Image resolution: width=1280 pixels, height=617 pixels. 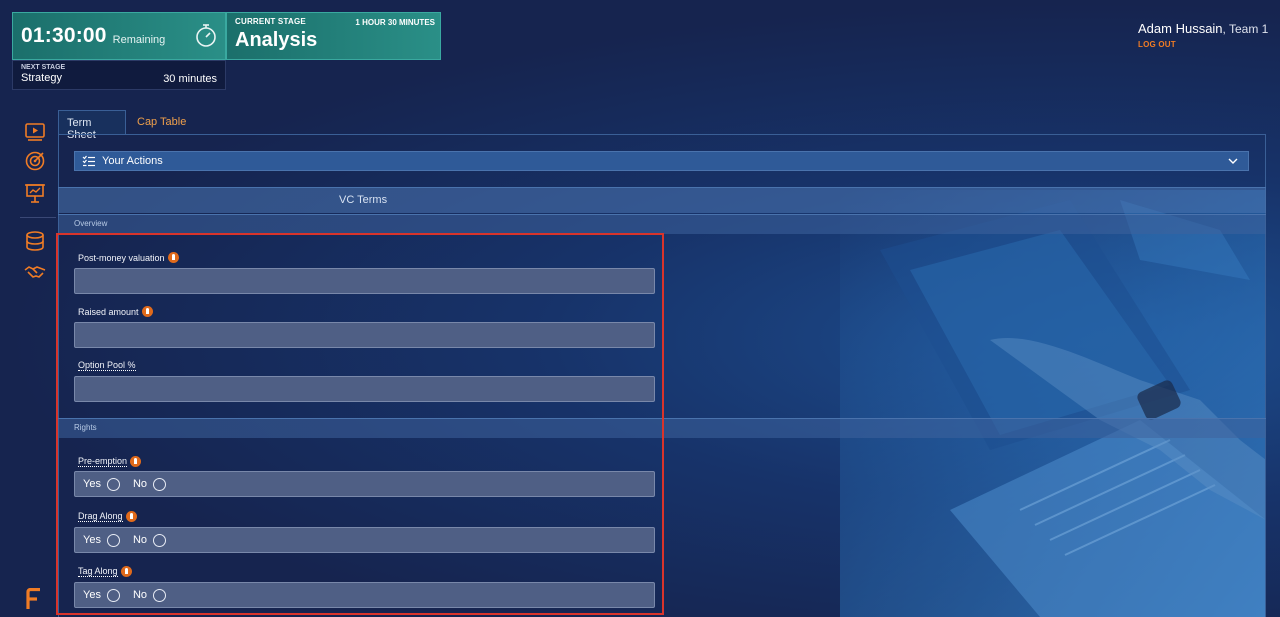 What do you see at coordinates (115, 311) in the screenshot?
I see `raised-amount-label: Raised amount` at bounding box center [115, 311].